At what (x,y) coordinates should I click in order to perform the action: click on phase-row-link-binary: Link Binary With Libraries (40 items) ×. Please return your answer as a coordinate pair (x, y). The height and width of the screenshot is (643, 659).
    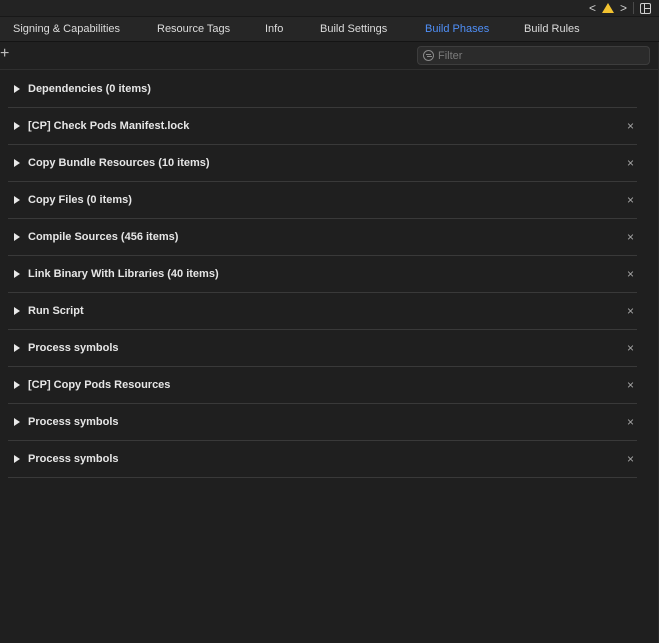
    Looking at the image, I should click on (322, 274).